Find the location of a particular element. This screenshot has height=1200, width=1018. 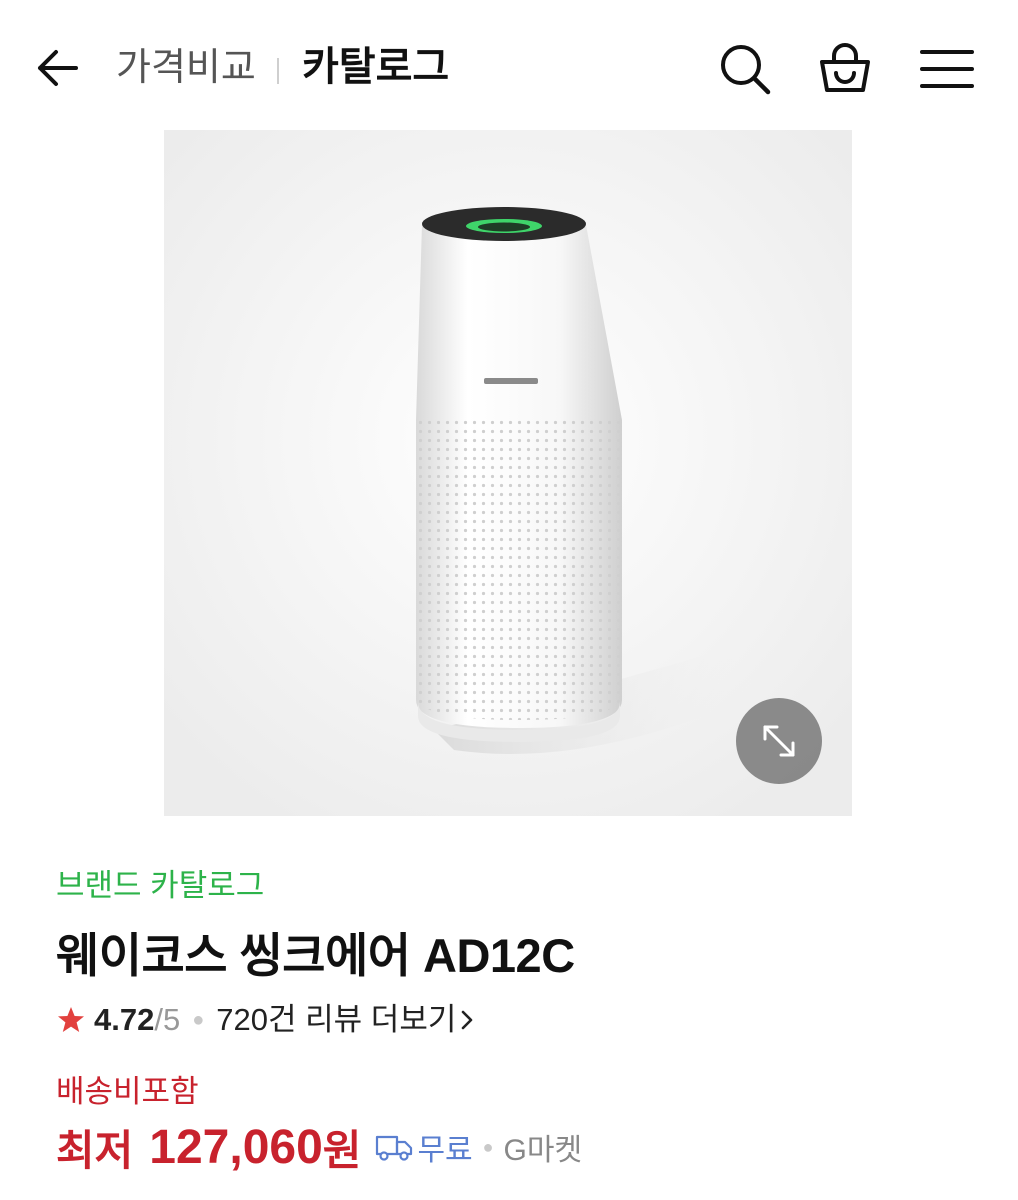

menu-button is located at coordinates (947, 69).